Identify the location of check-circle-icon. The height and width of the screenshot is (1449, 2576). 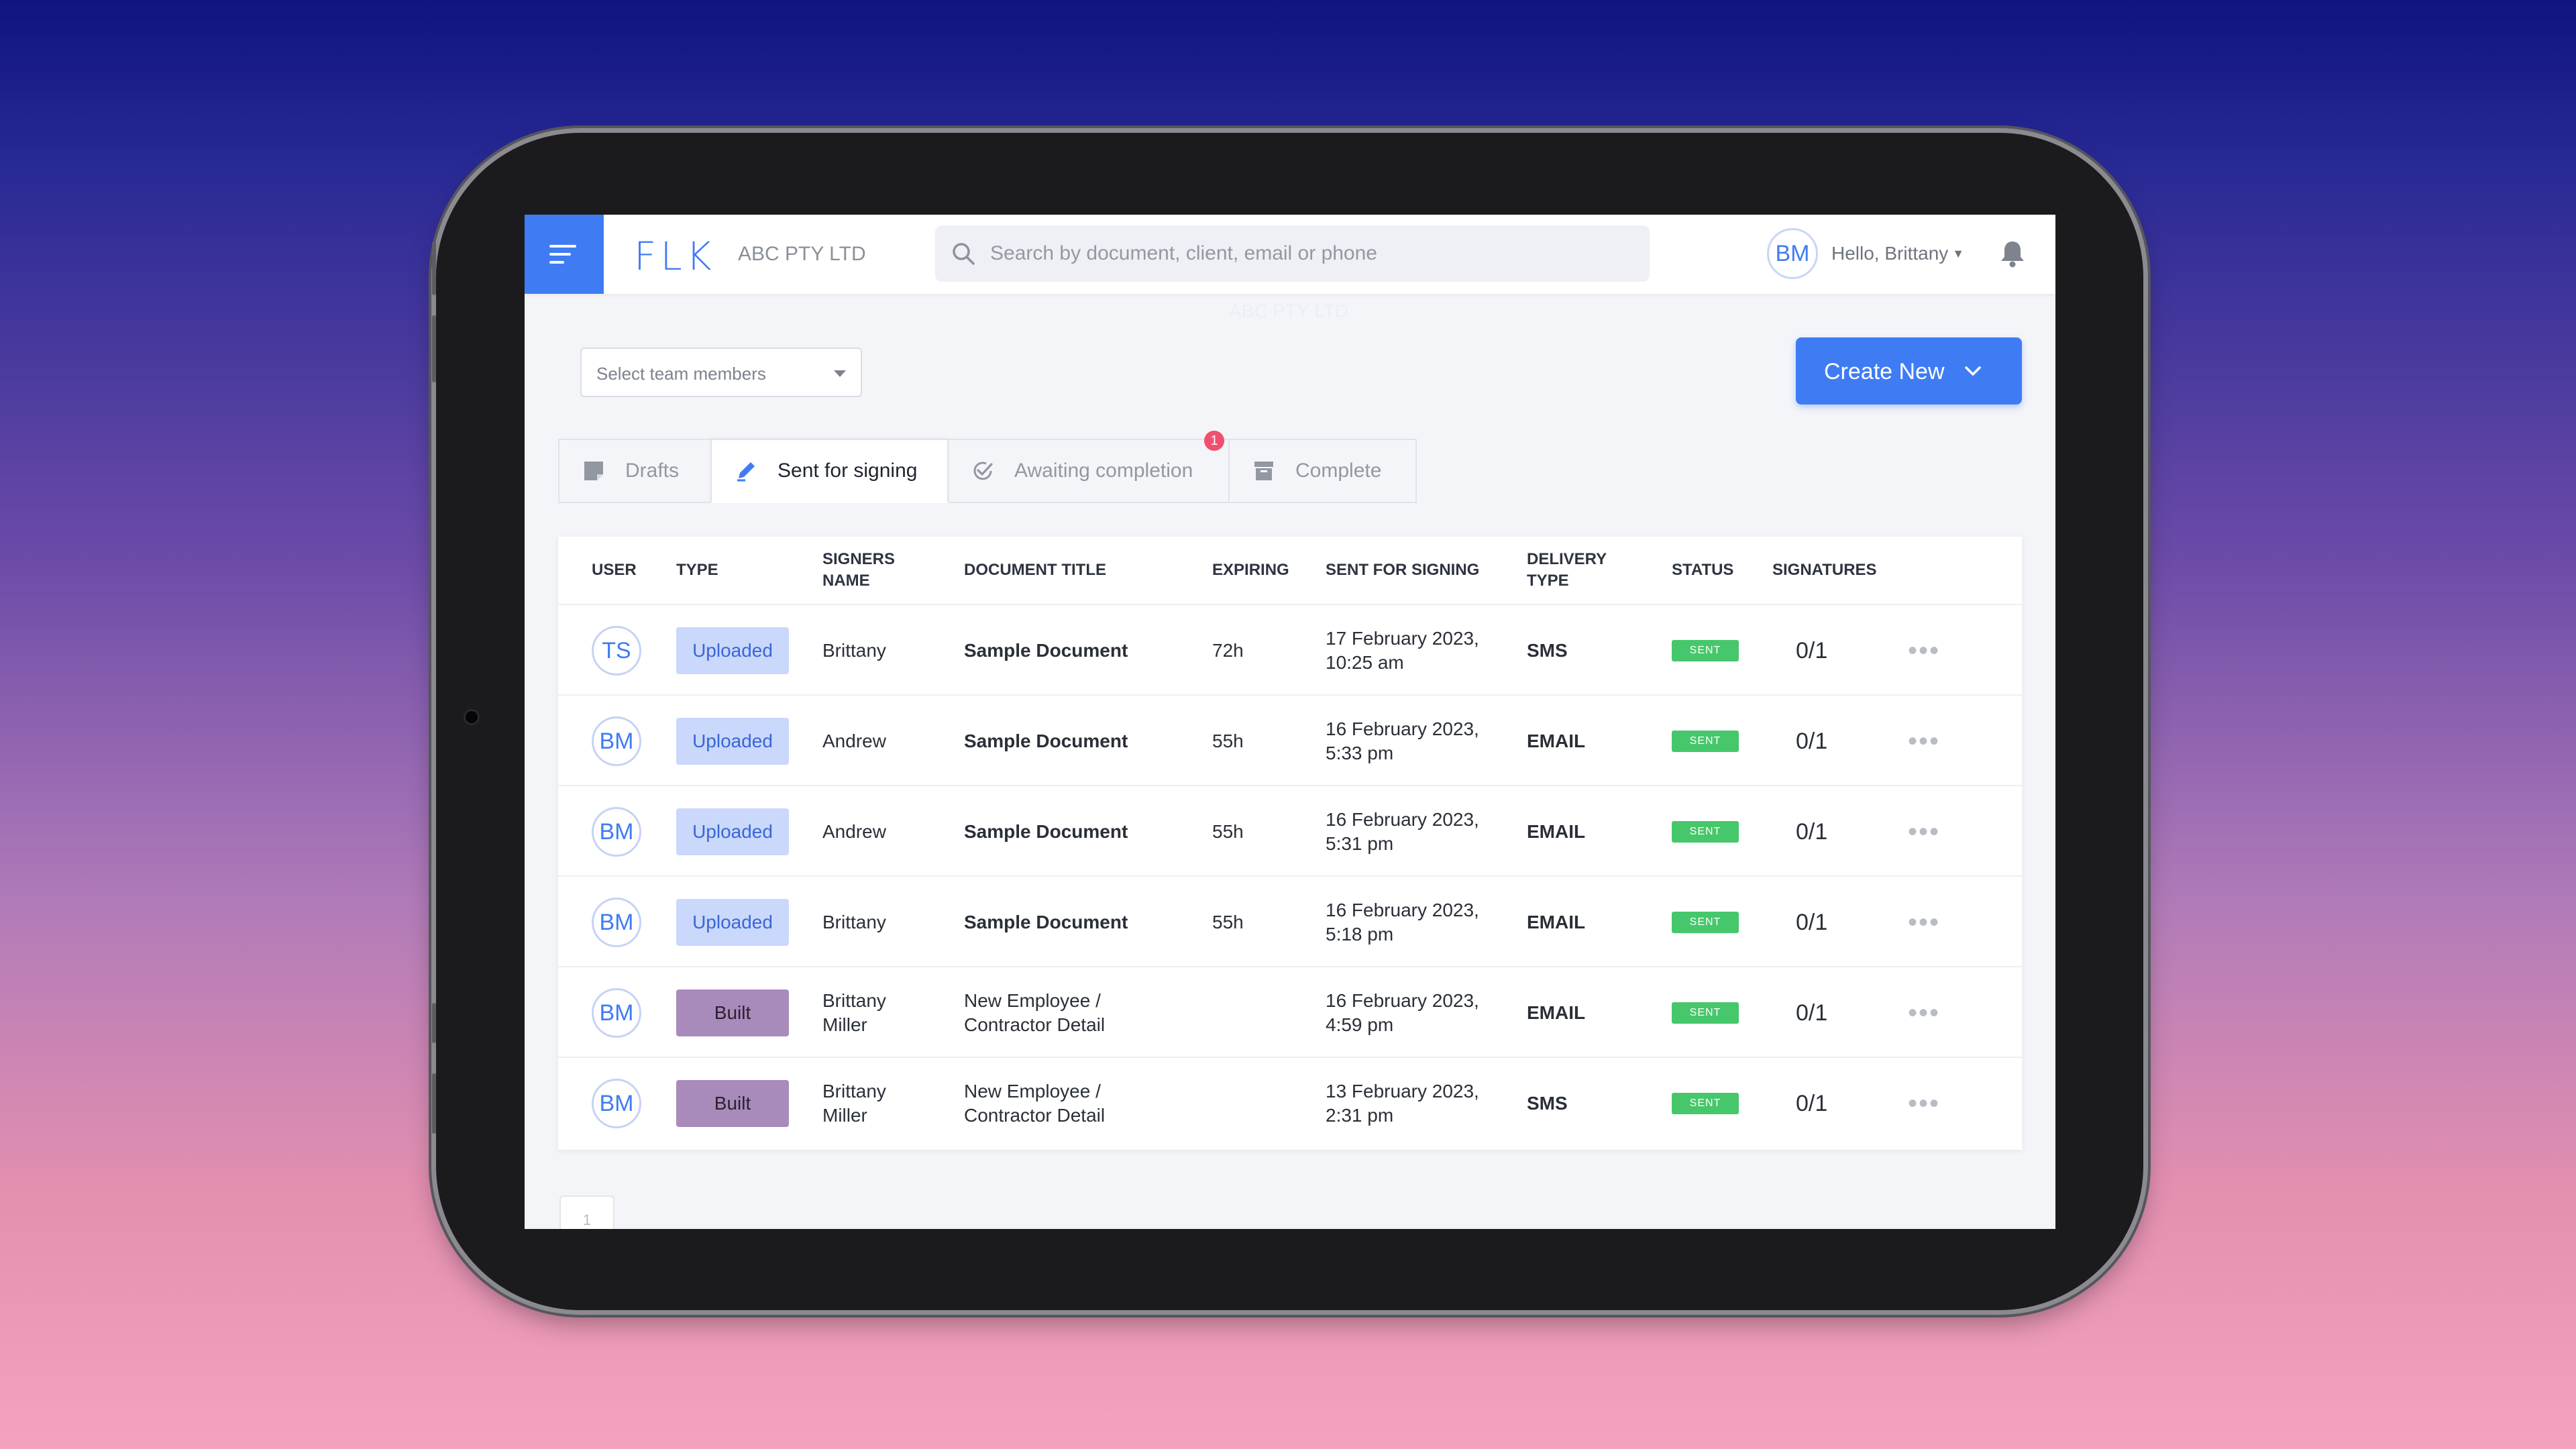
(982, 471).